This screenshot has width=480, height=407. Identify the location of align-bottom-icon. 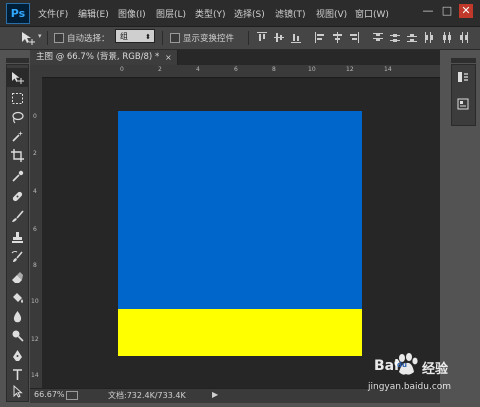
(296, 37).